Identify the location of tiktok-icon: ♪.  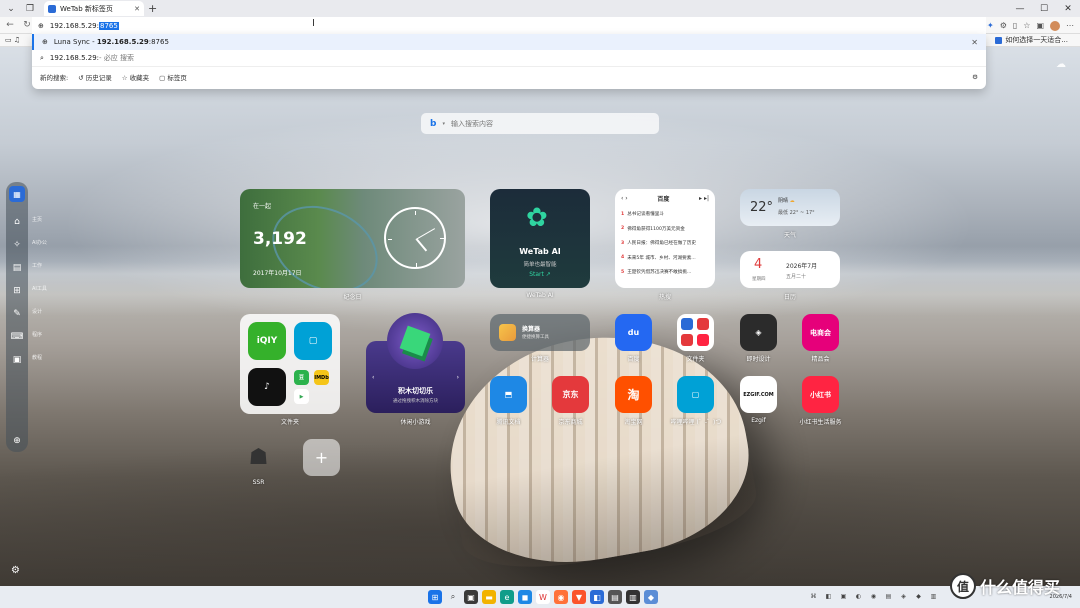
(267, 387).